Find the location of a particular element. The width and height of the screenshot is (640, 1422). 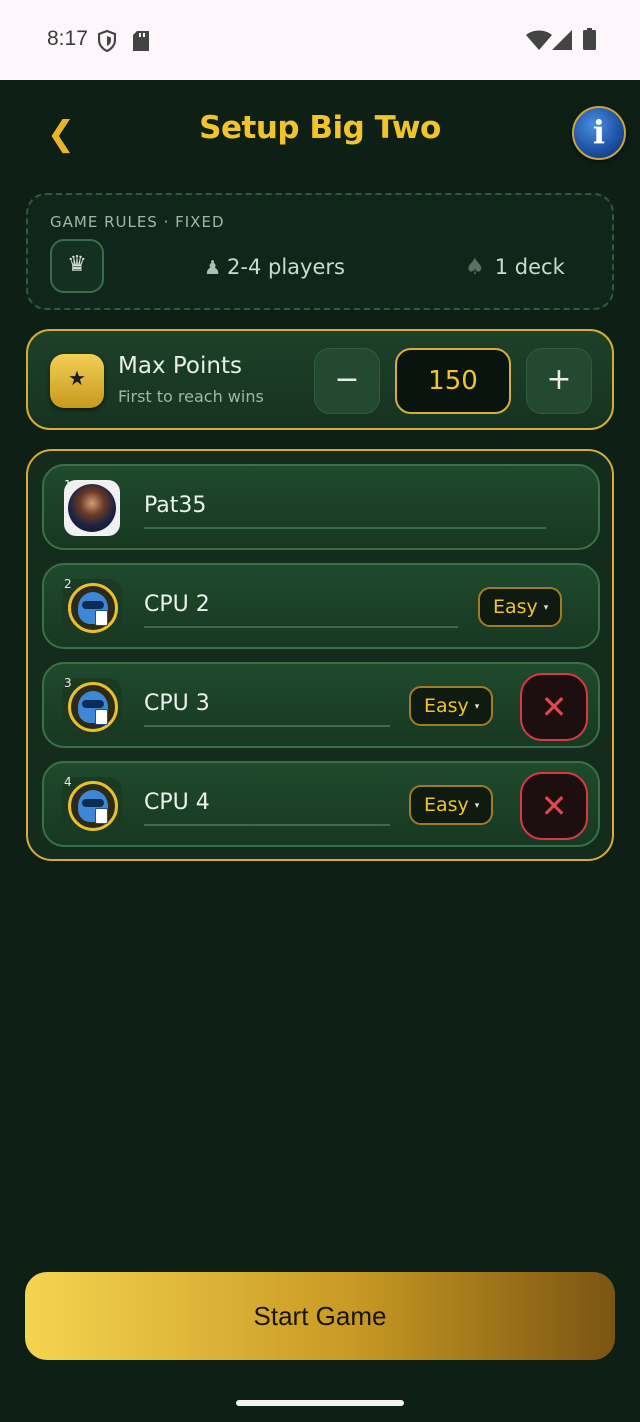

player-avatar is located at coordinates (92, 508).